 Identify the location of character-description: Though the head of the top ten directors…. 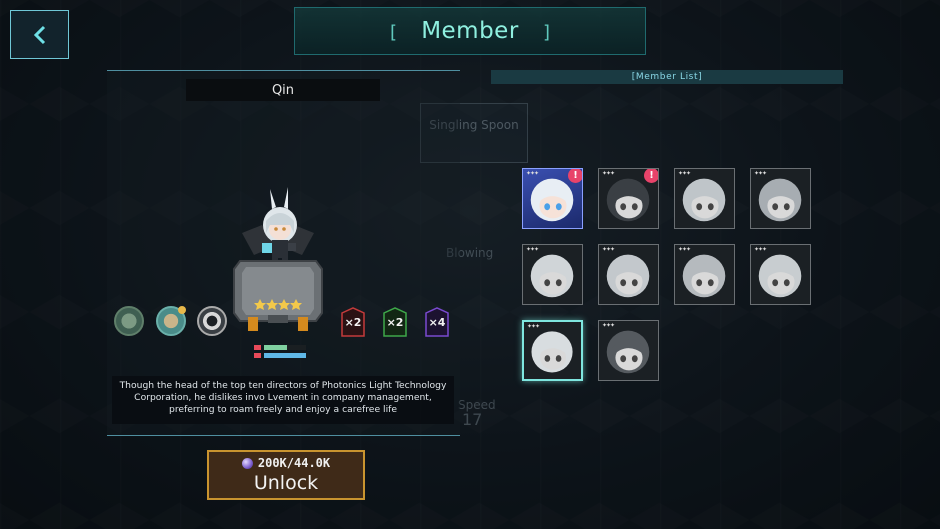
(283, 400).